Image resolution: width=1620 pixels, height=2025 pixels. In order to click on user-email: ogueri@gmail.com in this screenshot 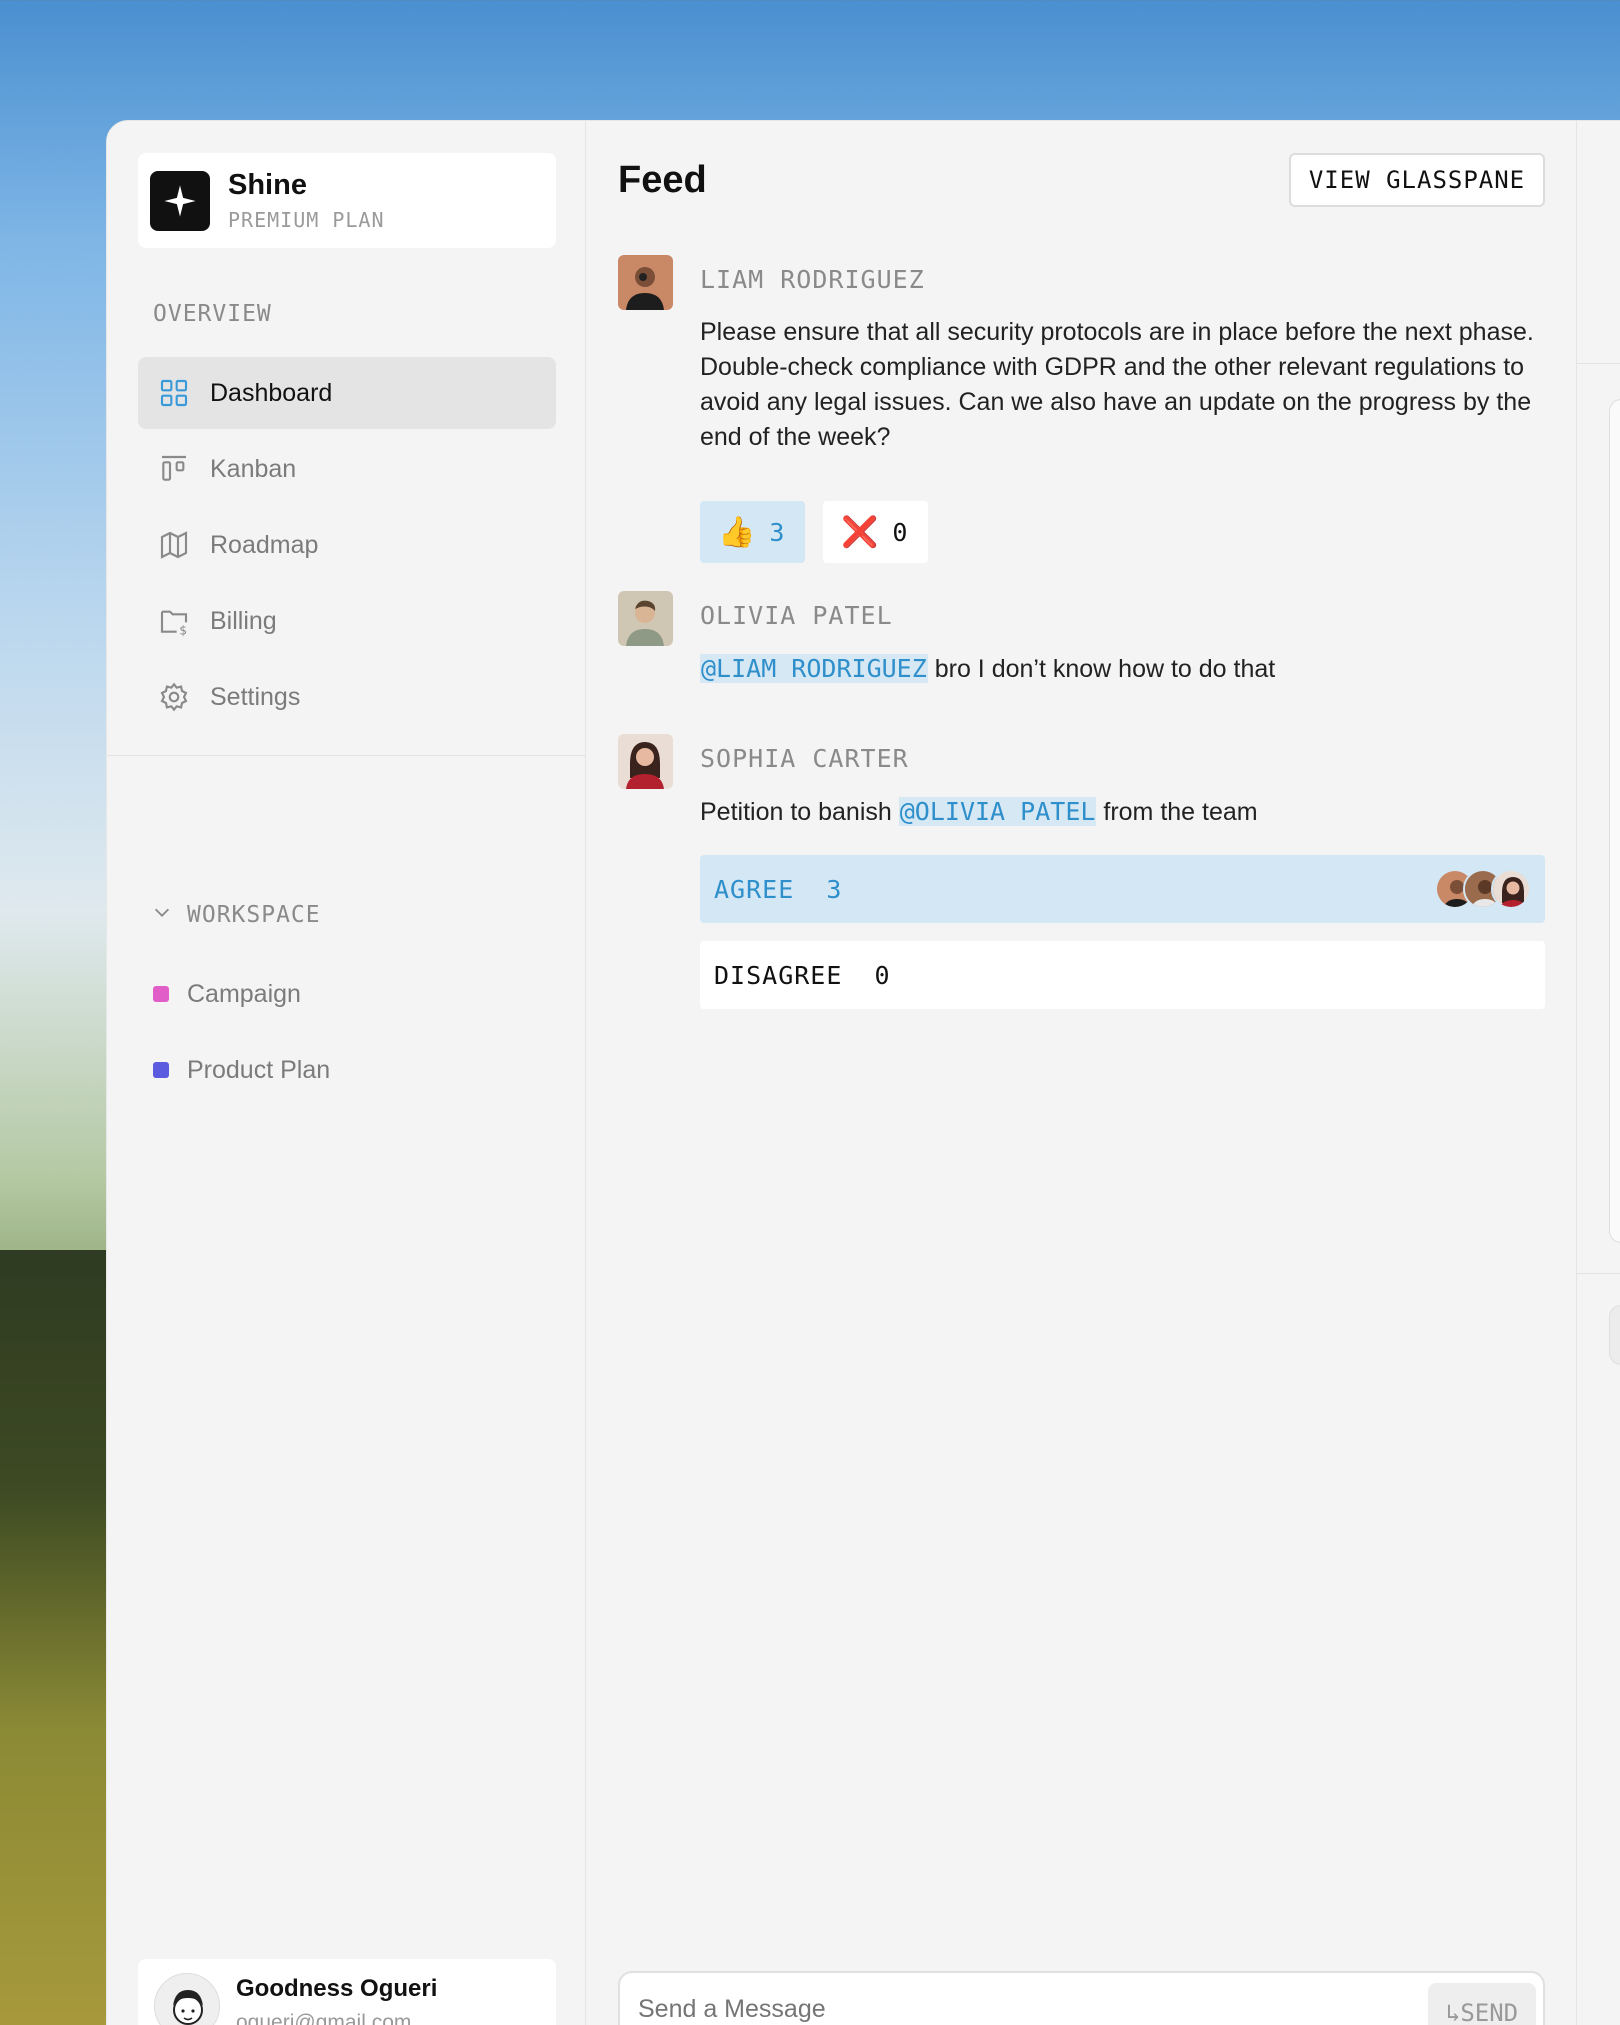, I will do `click(324, 2018)`.